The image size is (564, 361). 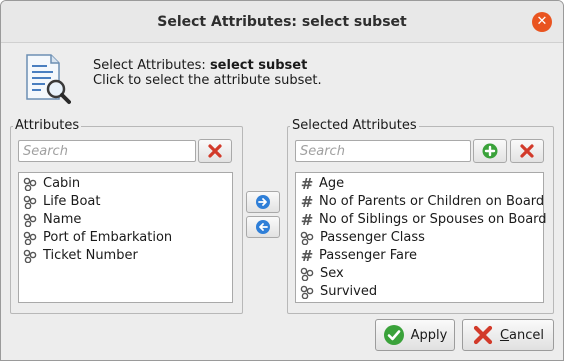 I want to click on title-bar: Select Attributes: select subset ✕, so click(x=282, y=22).